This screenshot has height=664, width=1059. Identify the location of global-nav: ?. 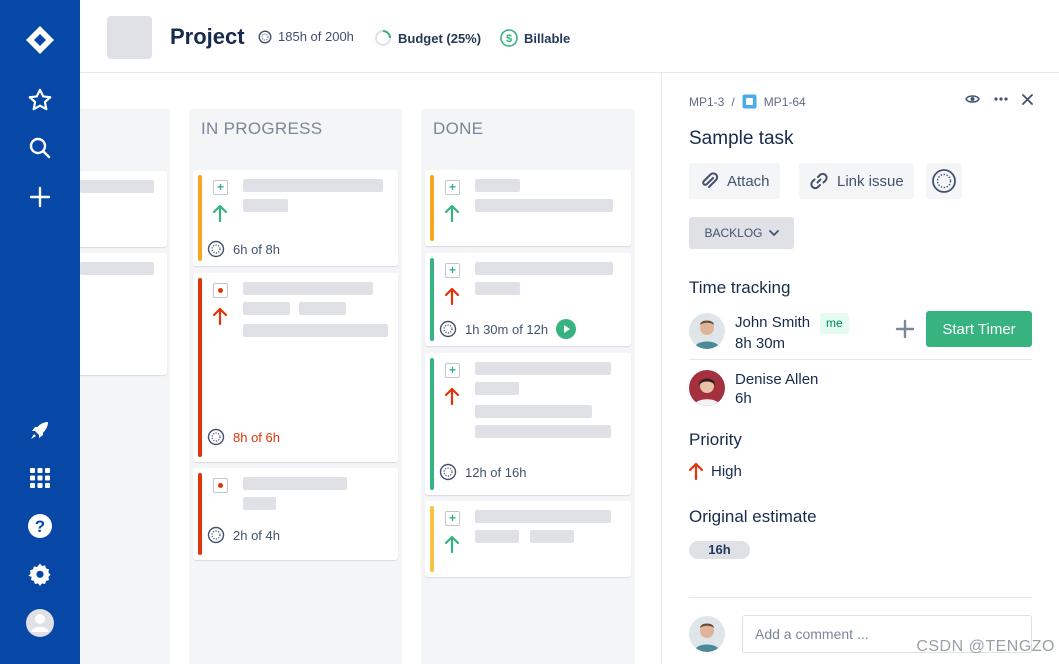
(40, 332).